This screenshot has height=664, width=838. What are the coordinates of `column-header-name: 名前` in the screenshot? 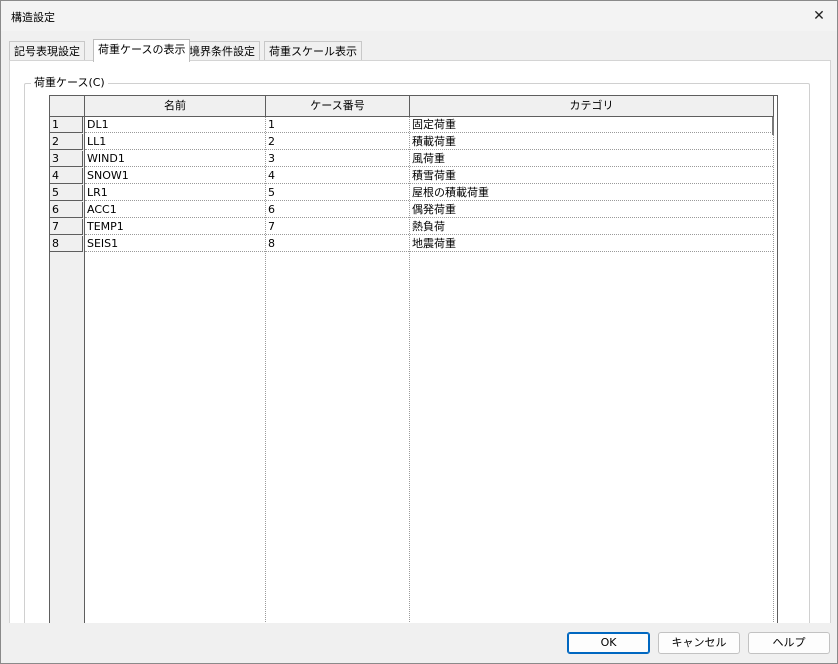 It's located at (175, 106).